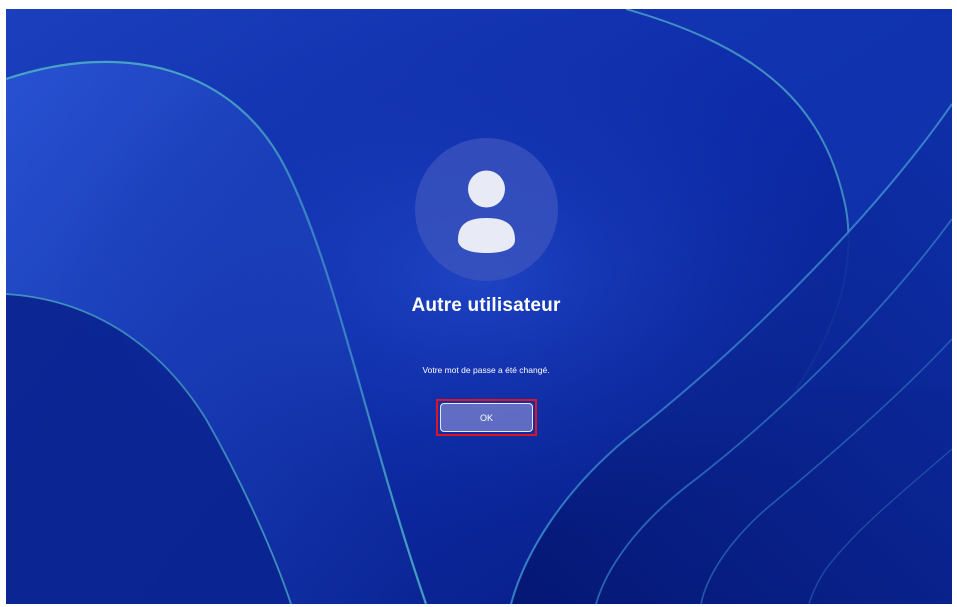 The image size is (957, 607). I want to click on user-icon, so click(486, 211).